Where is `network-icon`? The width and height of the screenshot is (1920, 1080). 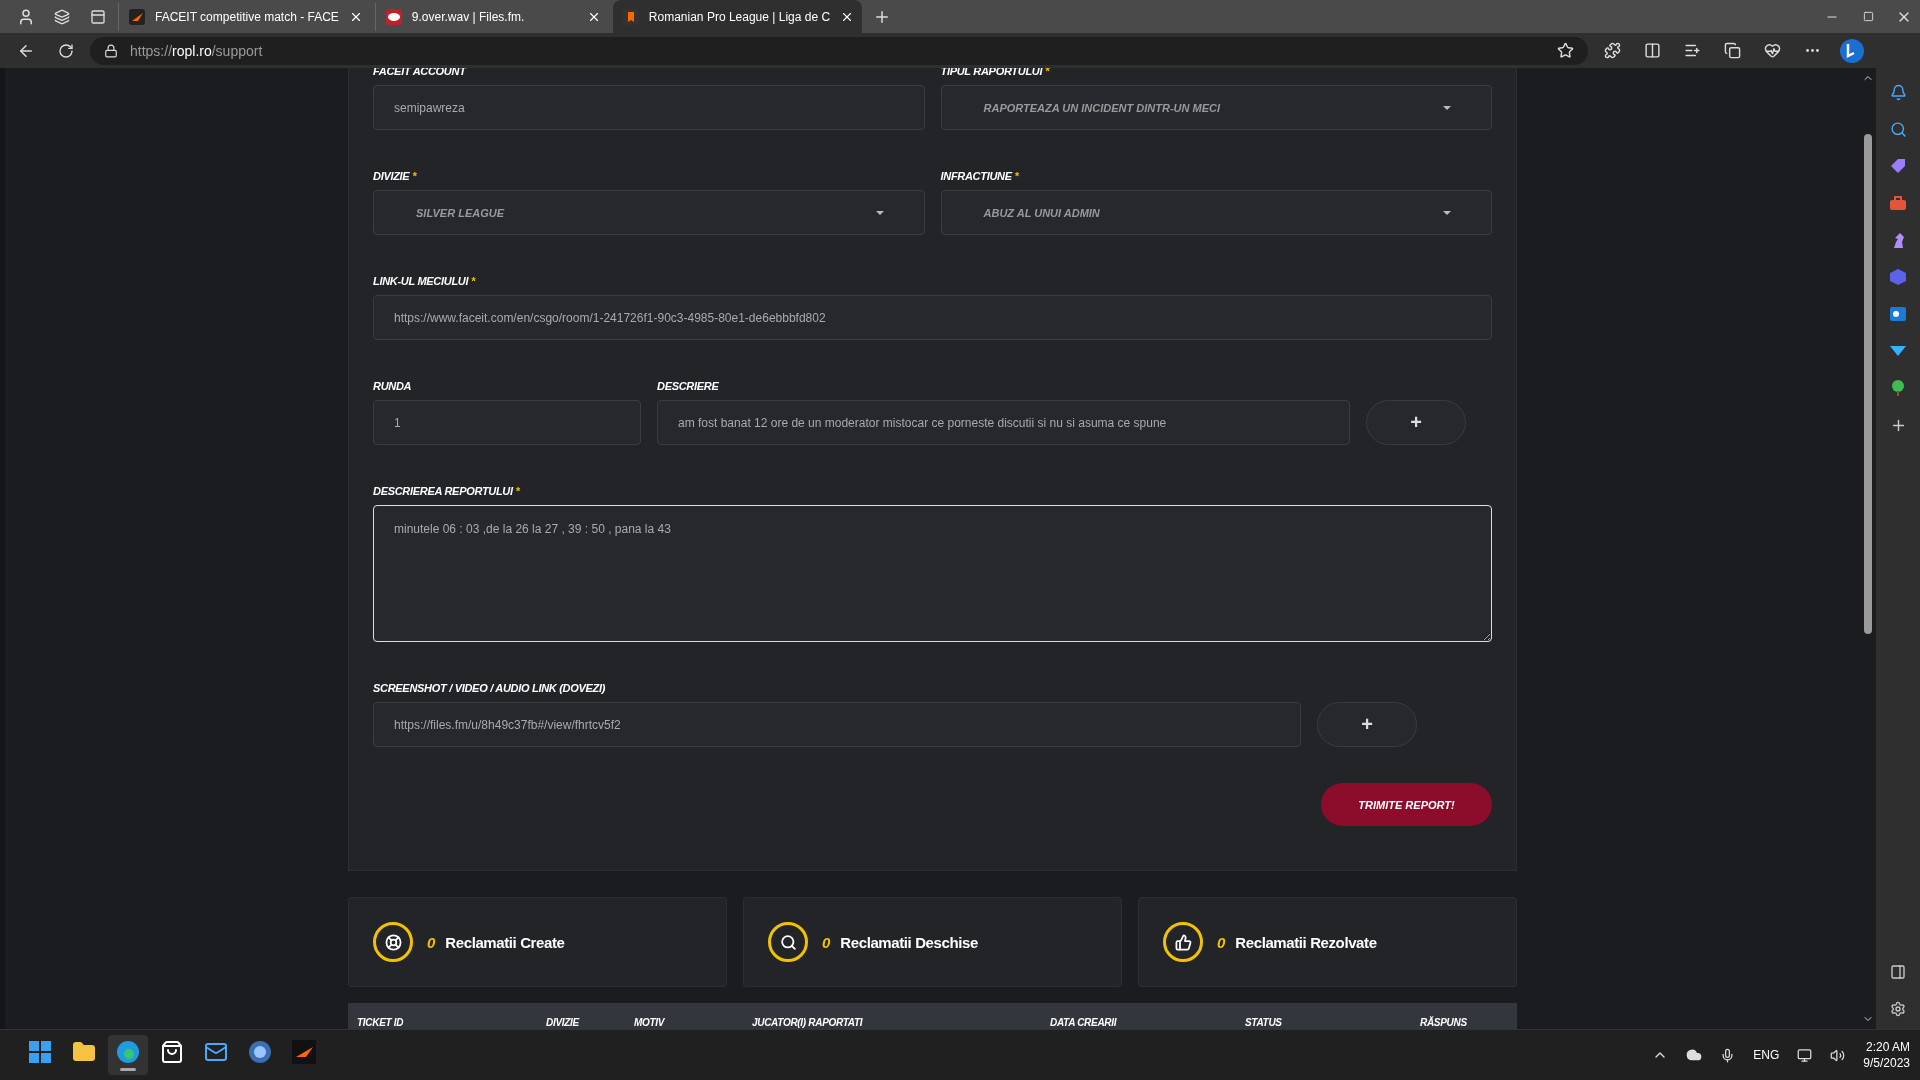 network-icon is located at coordinates (1805, 1055).